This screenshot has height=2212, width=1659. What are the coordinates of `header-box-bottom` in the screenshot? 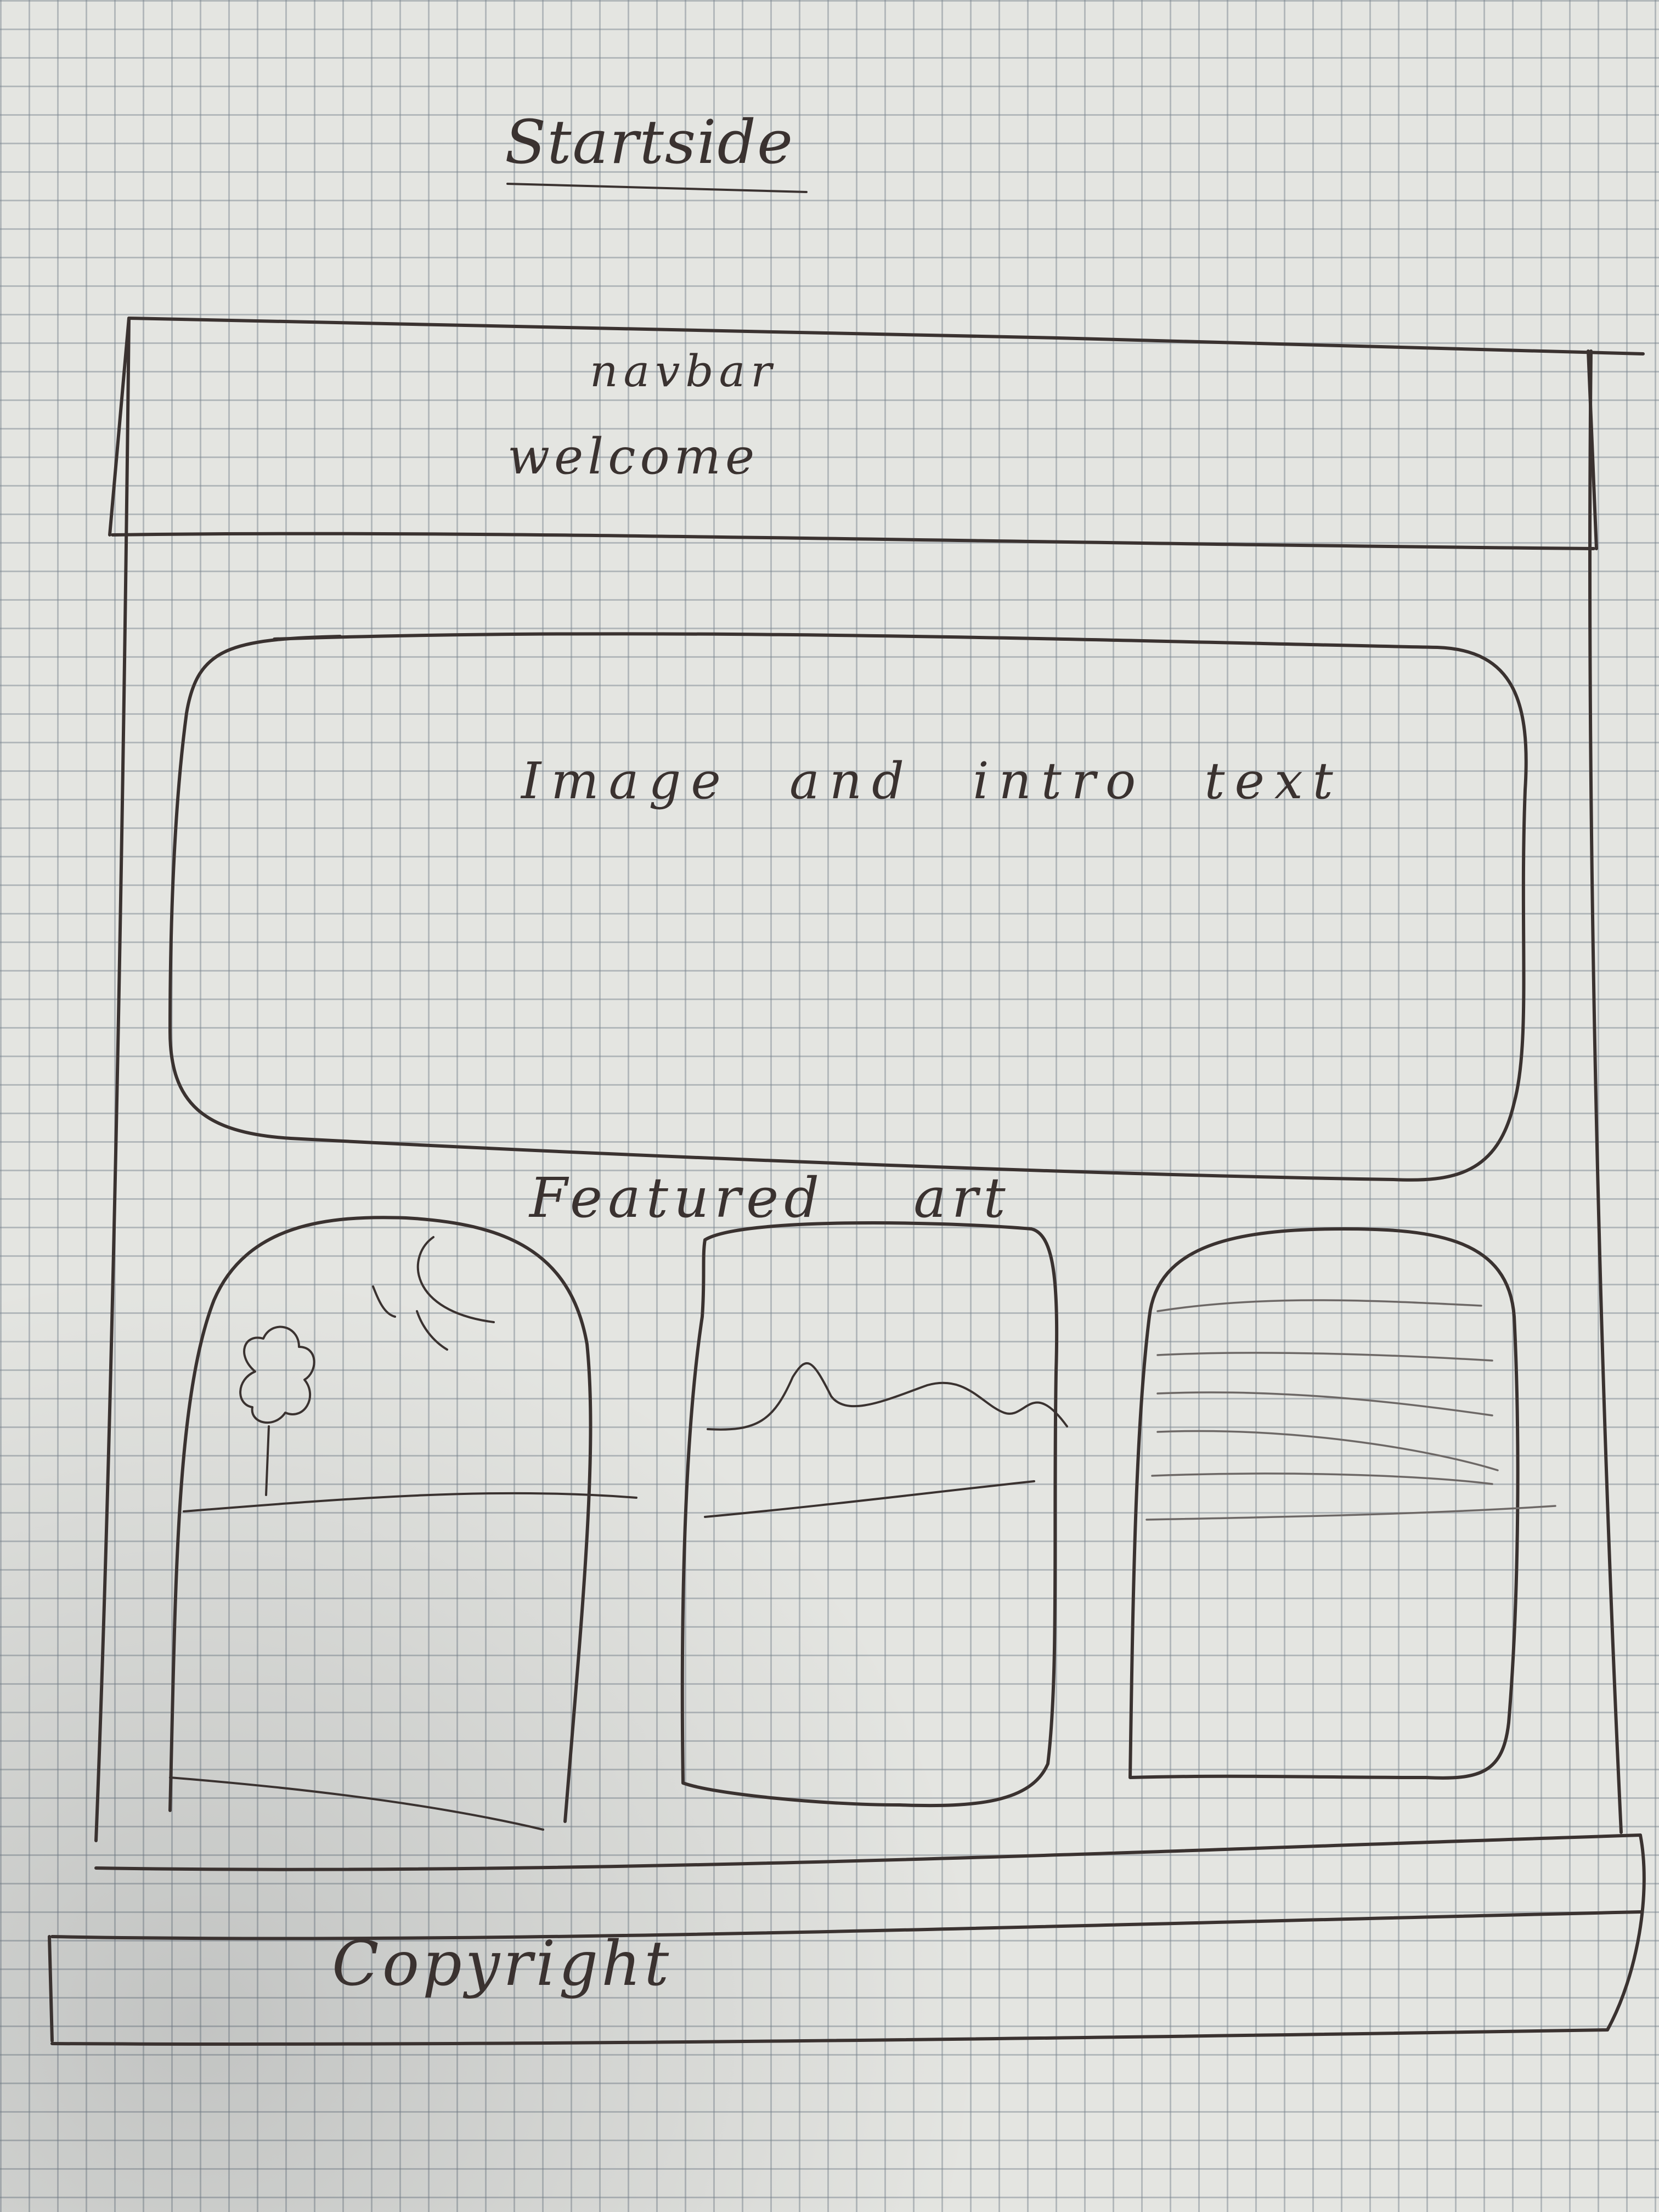 It's located at (853, 541).